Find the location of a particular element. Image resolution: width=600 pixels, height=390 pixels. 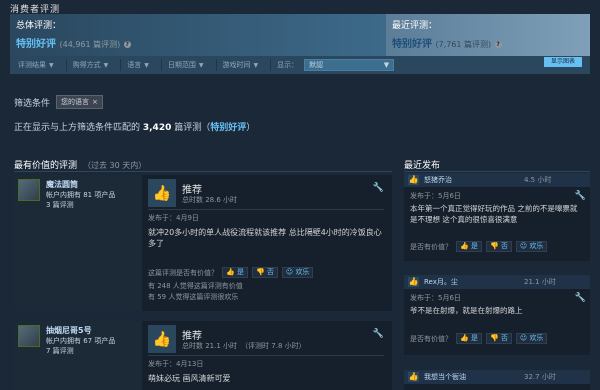

recent-playtime: 4.5 小时 is located at coordinates (538, 180).